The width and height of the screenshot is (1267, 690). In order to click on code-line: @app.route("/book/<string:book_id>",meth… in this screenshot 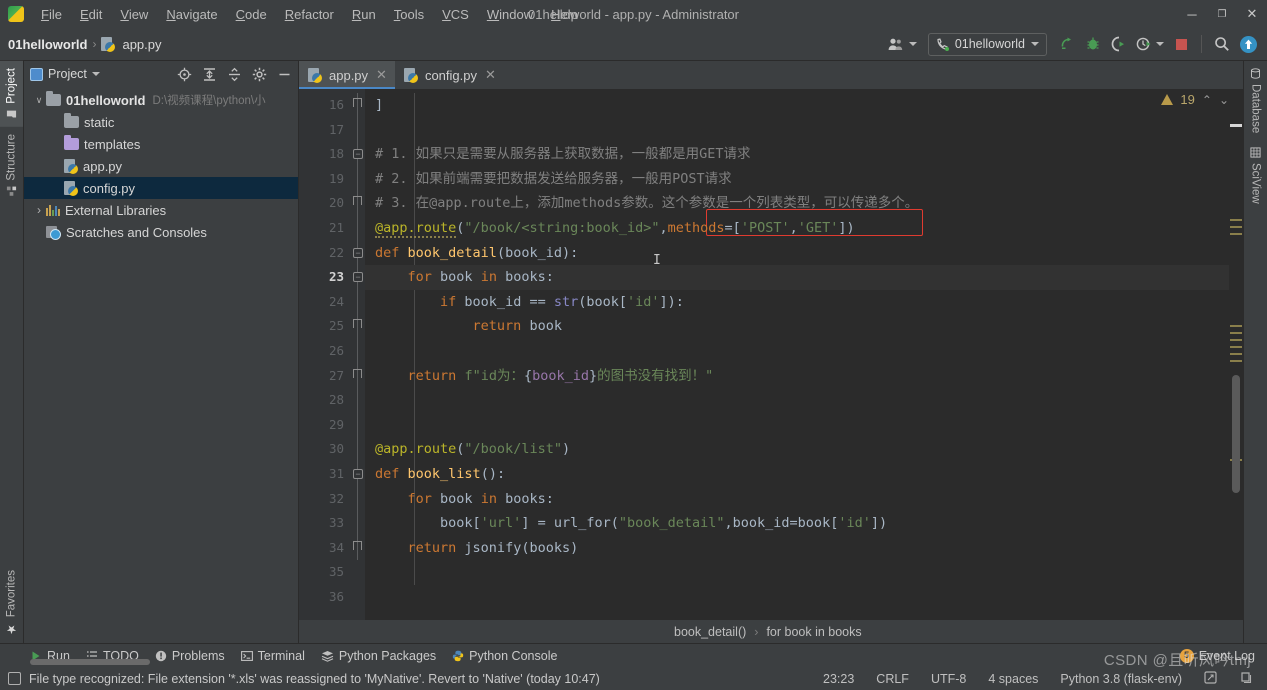, I will do `click(797, 228)`.